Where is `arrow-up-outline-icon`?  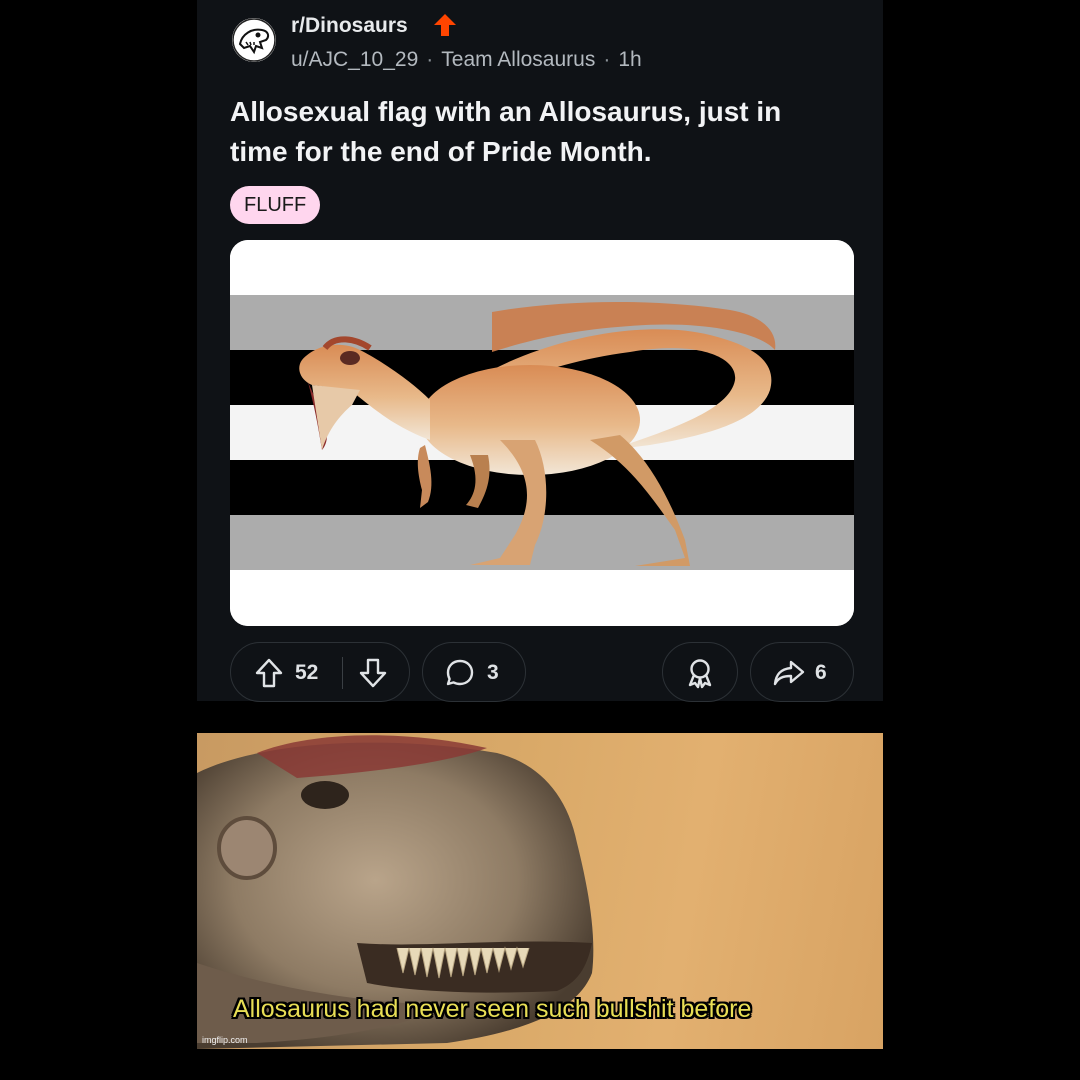
arrow-up-outline-icon is located at coordinates (269, 673).